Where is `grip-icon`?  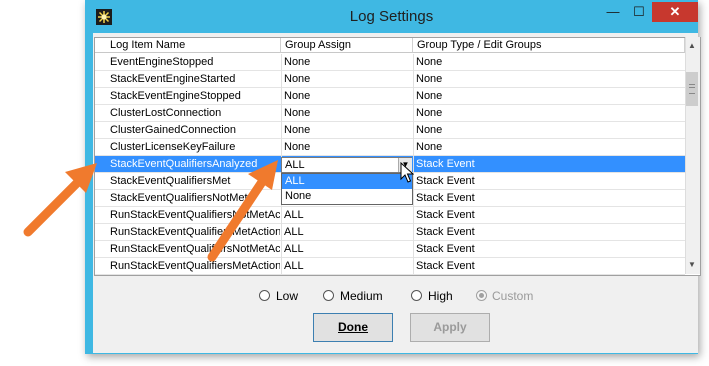 grip-icon is located at coordinates (692, 89).